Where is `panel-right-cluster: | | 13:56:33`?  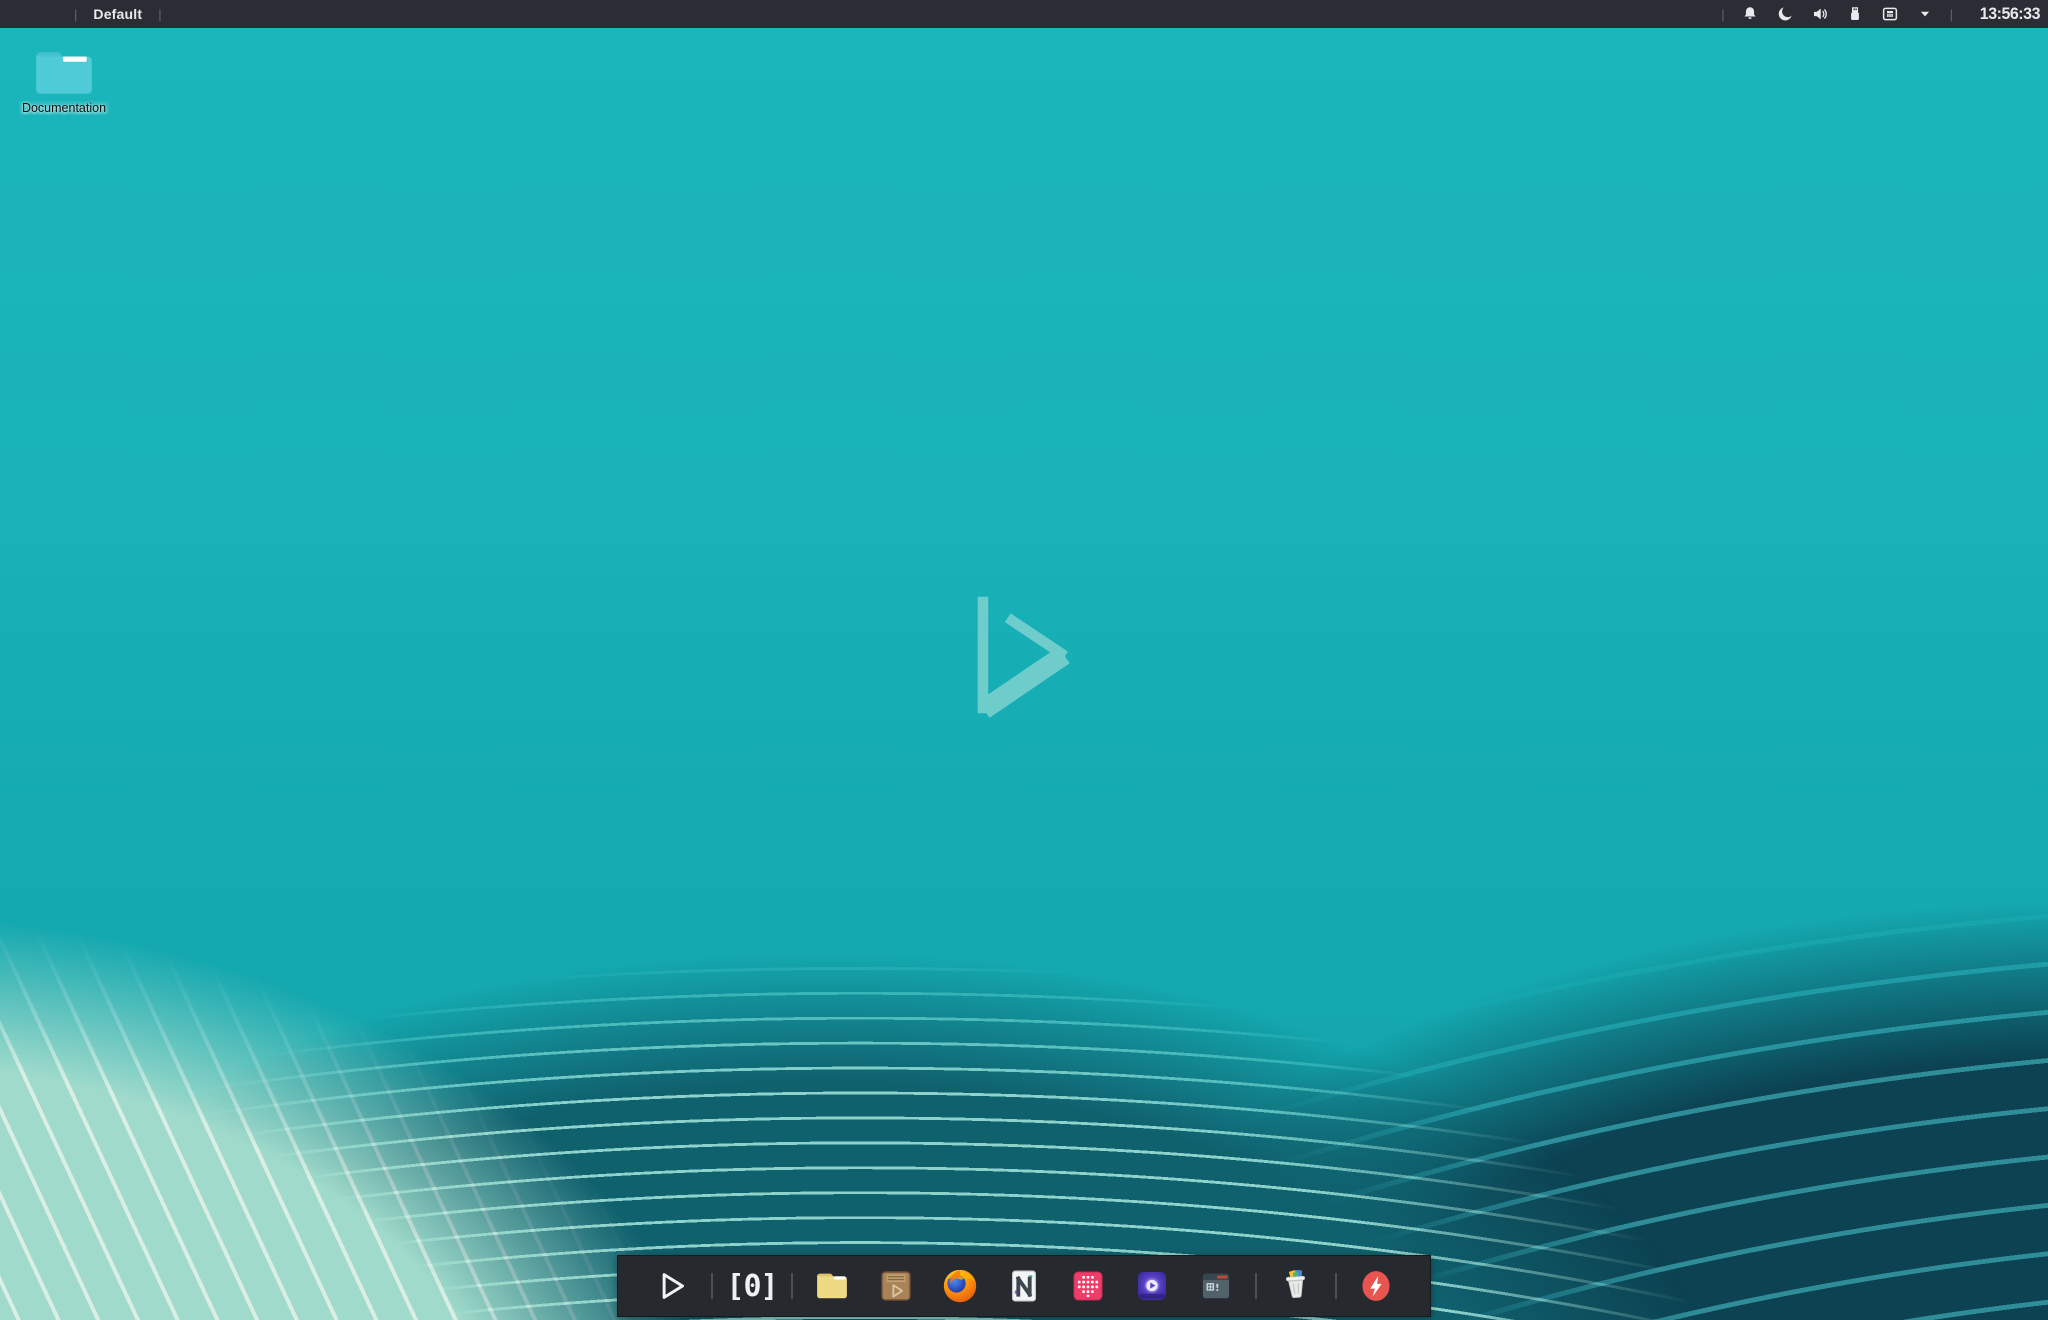
panel-right-cluster: | | 13:56:33 is located at coordinates (1880, 14).